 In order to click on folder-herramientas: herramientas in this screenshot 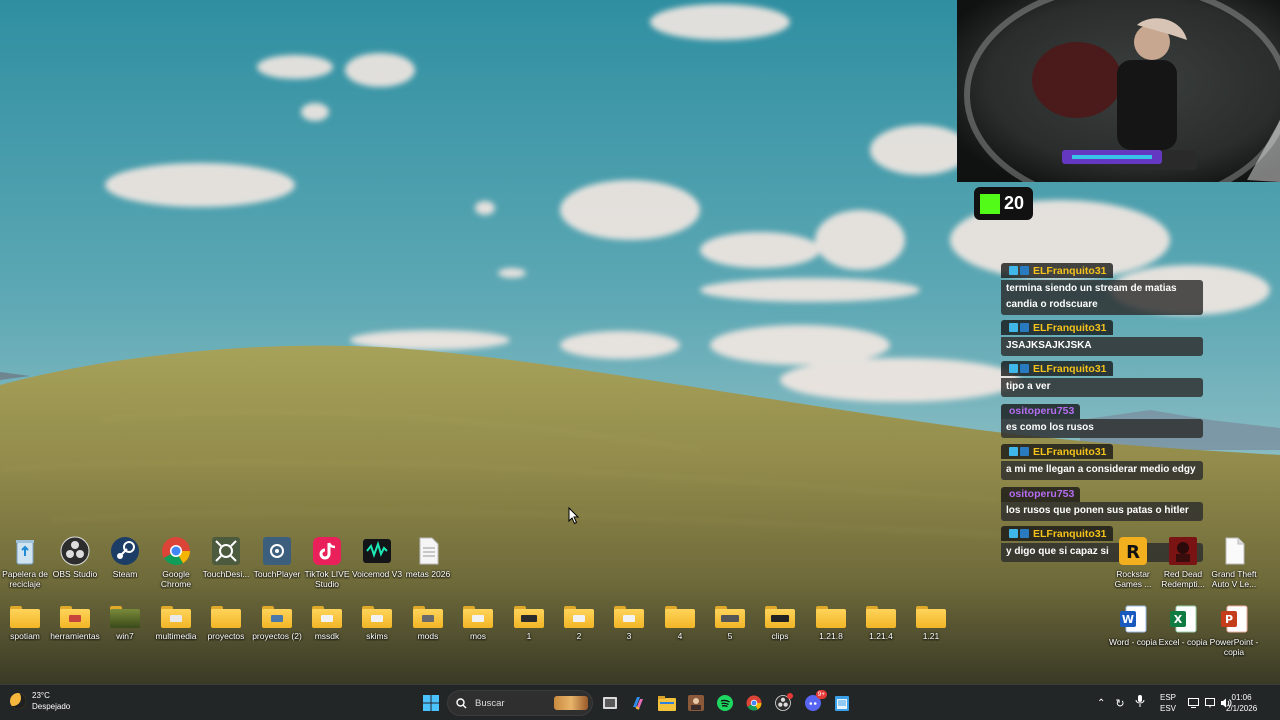, I will do `click(75, 621)`.